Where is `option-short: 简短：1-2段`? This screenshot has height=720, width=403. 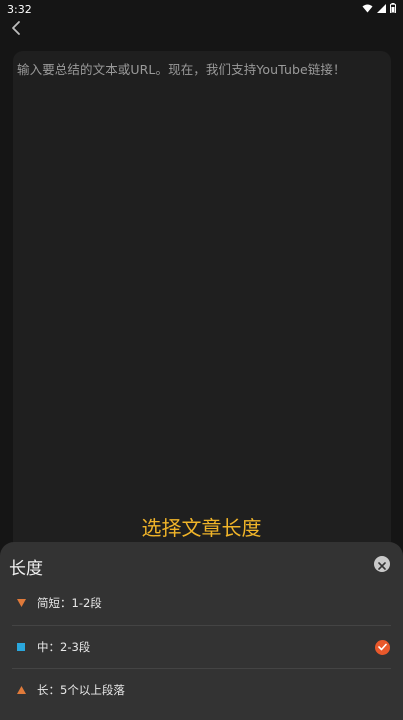 option-short: 简短：1-2段 is located at coordinates (201, 603).